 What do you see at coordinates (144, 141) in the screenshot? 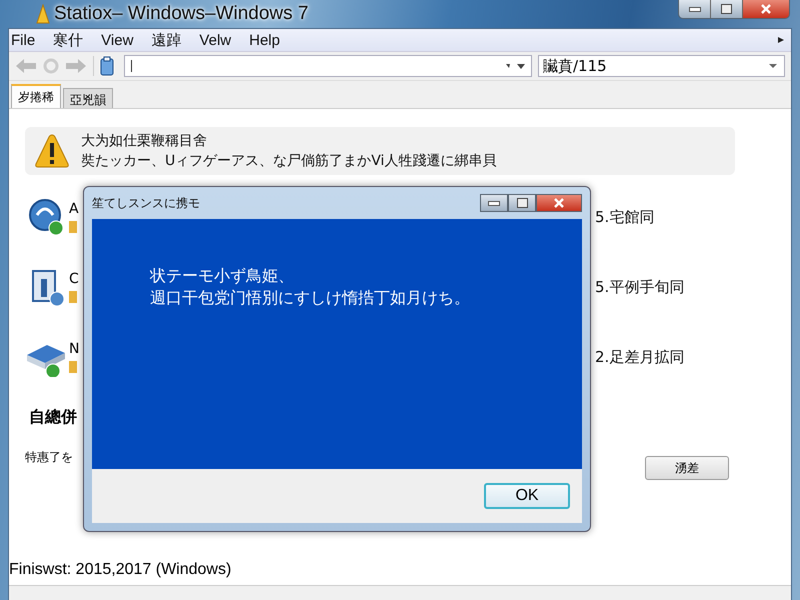
I see `warning-title: 大为如仕栗鞭稱目舍` at bounding box center [144, 141].